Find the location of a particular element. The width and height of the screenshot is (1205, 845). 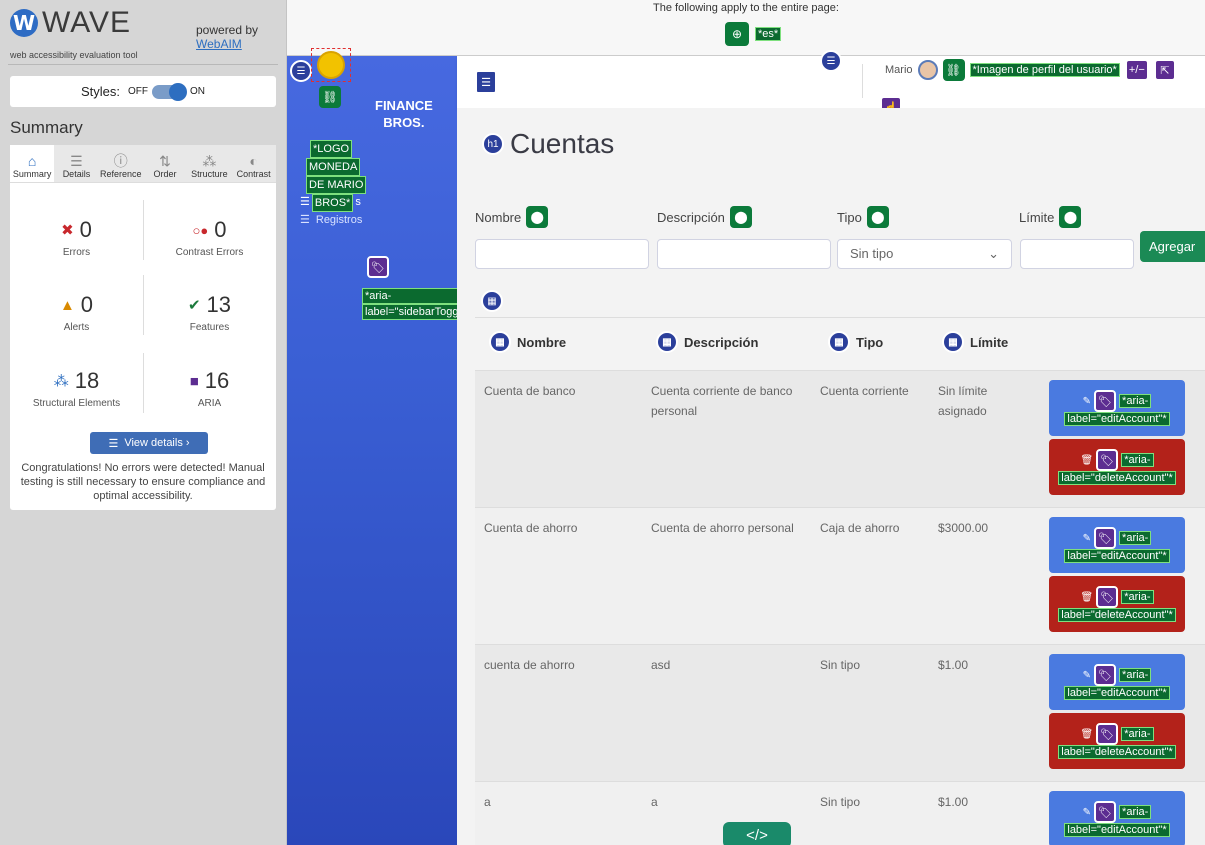

label-descripcion: Descripción ⬤ is located at coordinates (704, 217).